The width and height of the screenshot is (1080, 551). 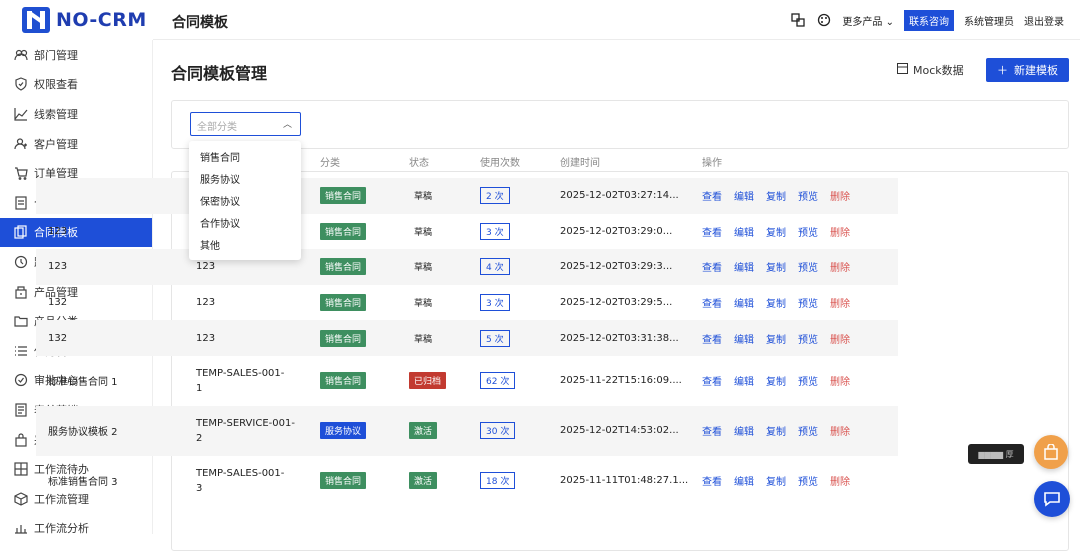 What do you see at coordinates (343, 431) in the screenshot?
I see `category-badge: 服务协议` at bounding box center [343, 431].